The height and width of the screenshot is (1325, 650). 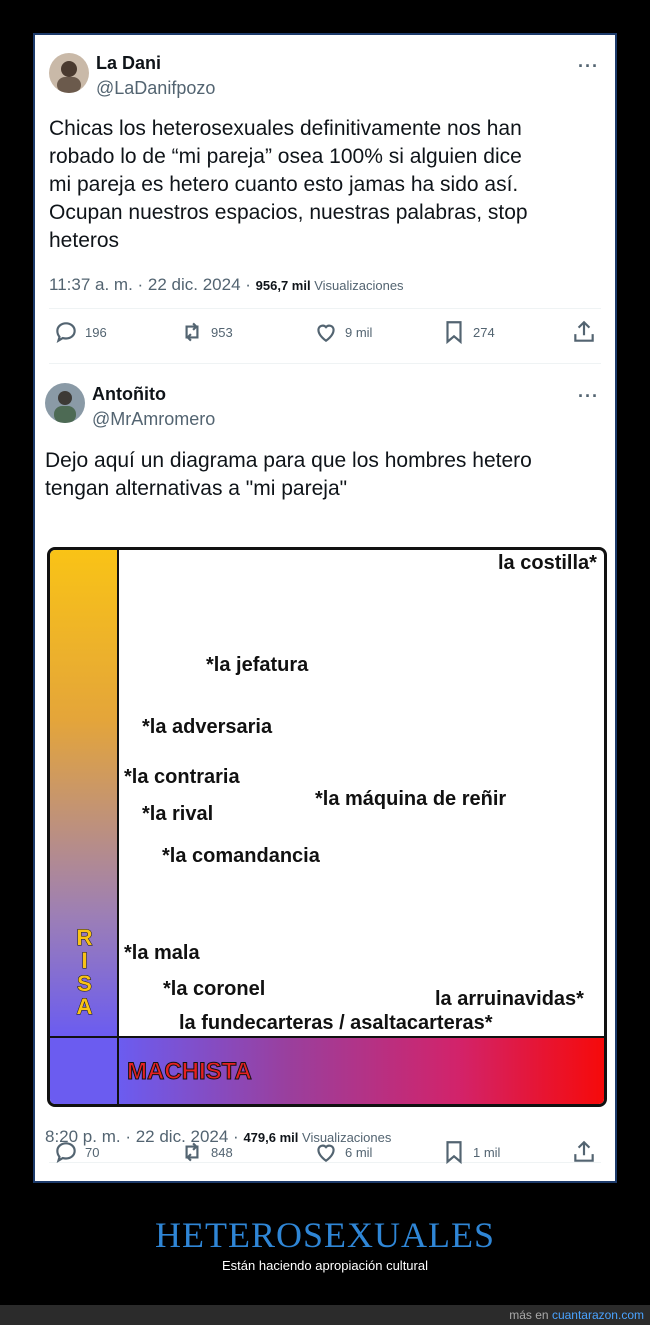 I want to click on diagram-label: la fundecarteras / asaltacarteras*, so click(x=336, y=1023).